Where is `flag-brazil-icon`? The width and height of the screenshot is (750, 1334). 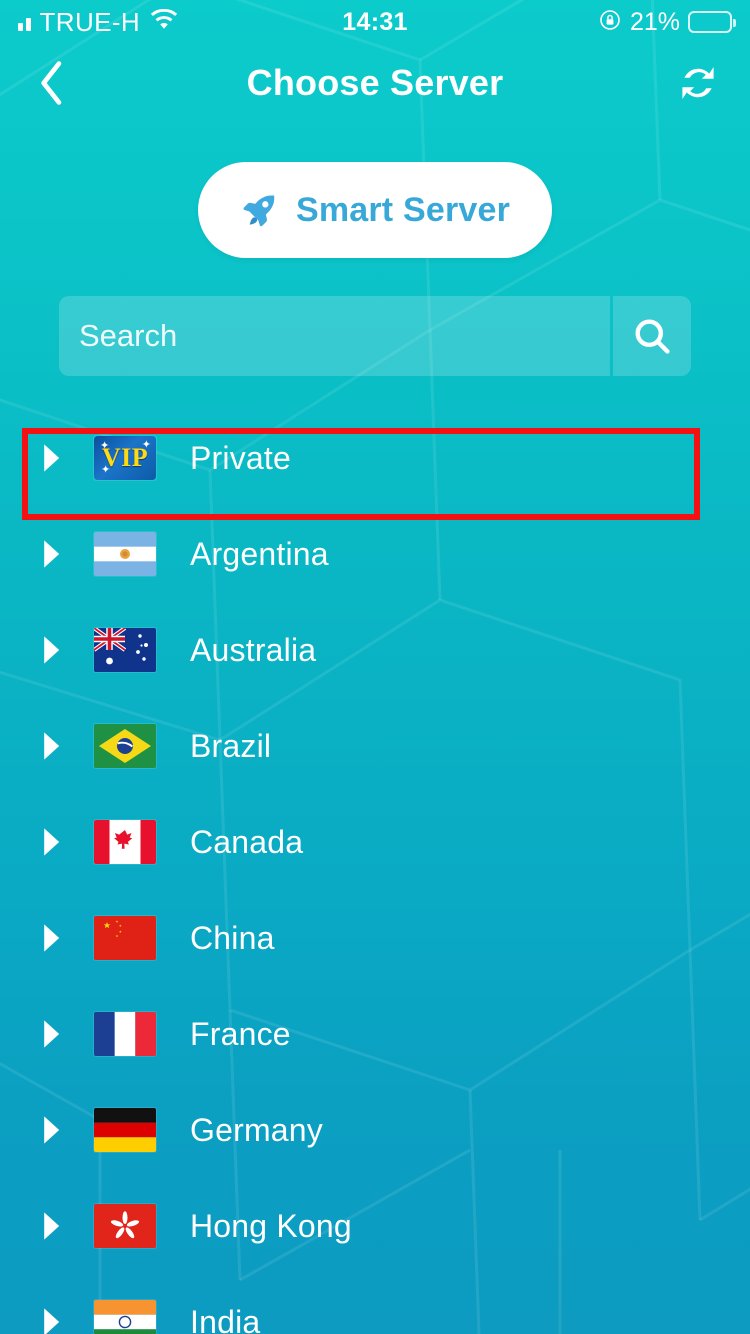 flag-brazil-icon is located at coordinates (125, 746).